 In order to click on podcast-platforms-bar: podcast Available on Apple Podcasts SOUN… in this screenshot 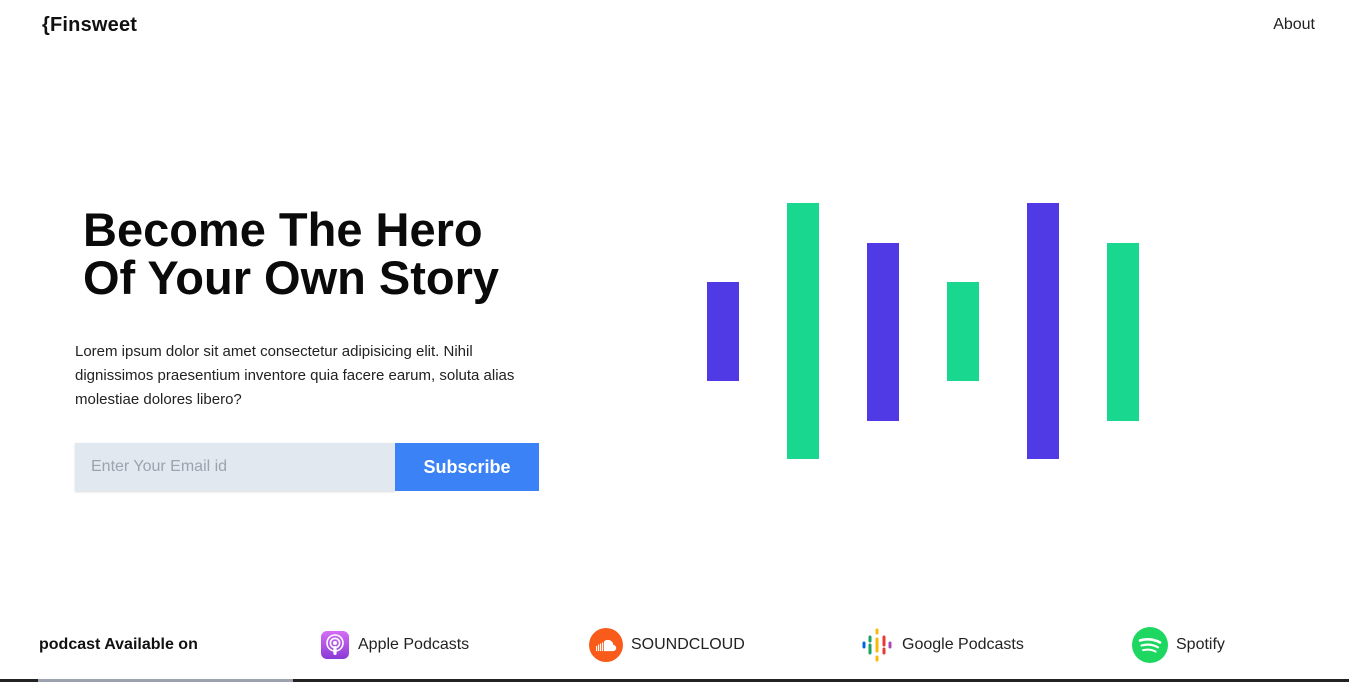, I will do `click(674, 646)`.